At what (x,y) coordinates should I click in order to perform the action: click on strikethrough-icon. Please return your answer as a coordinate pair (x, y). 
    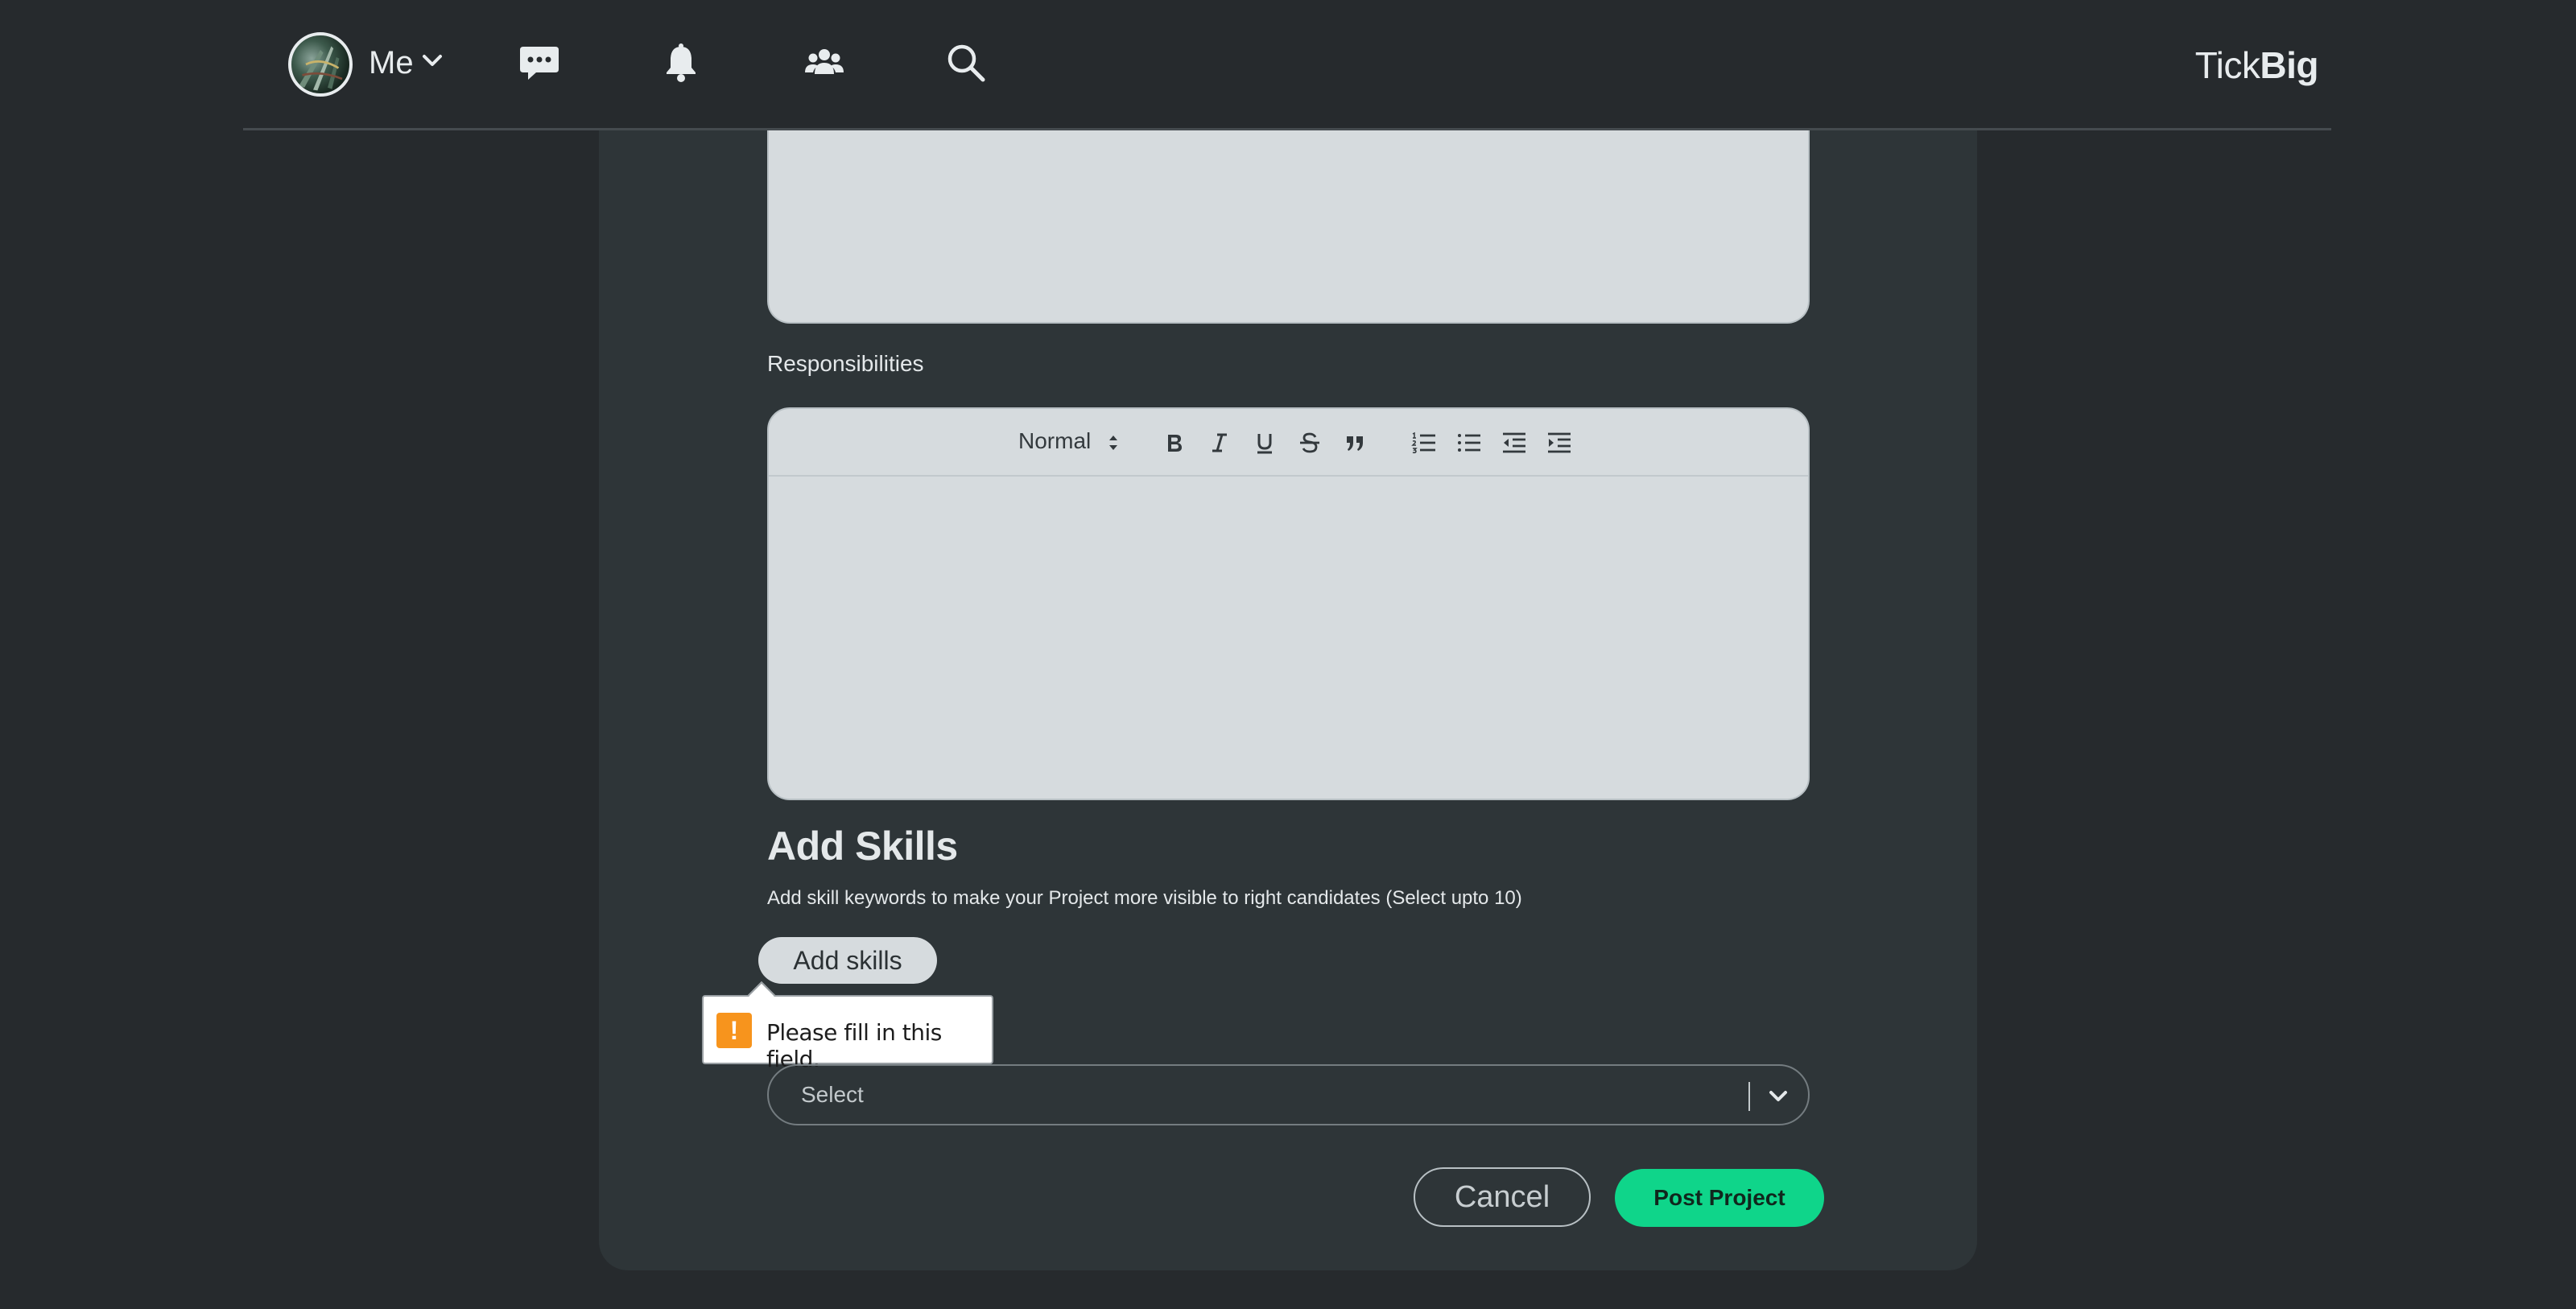
    Looking at the image, I should click on (1309, 442).